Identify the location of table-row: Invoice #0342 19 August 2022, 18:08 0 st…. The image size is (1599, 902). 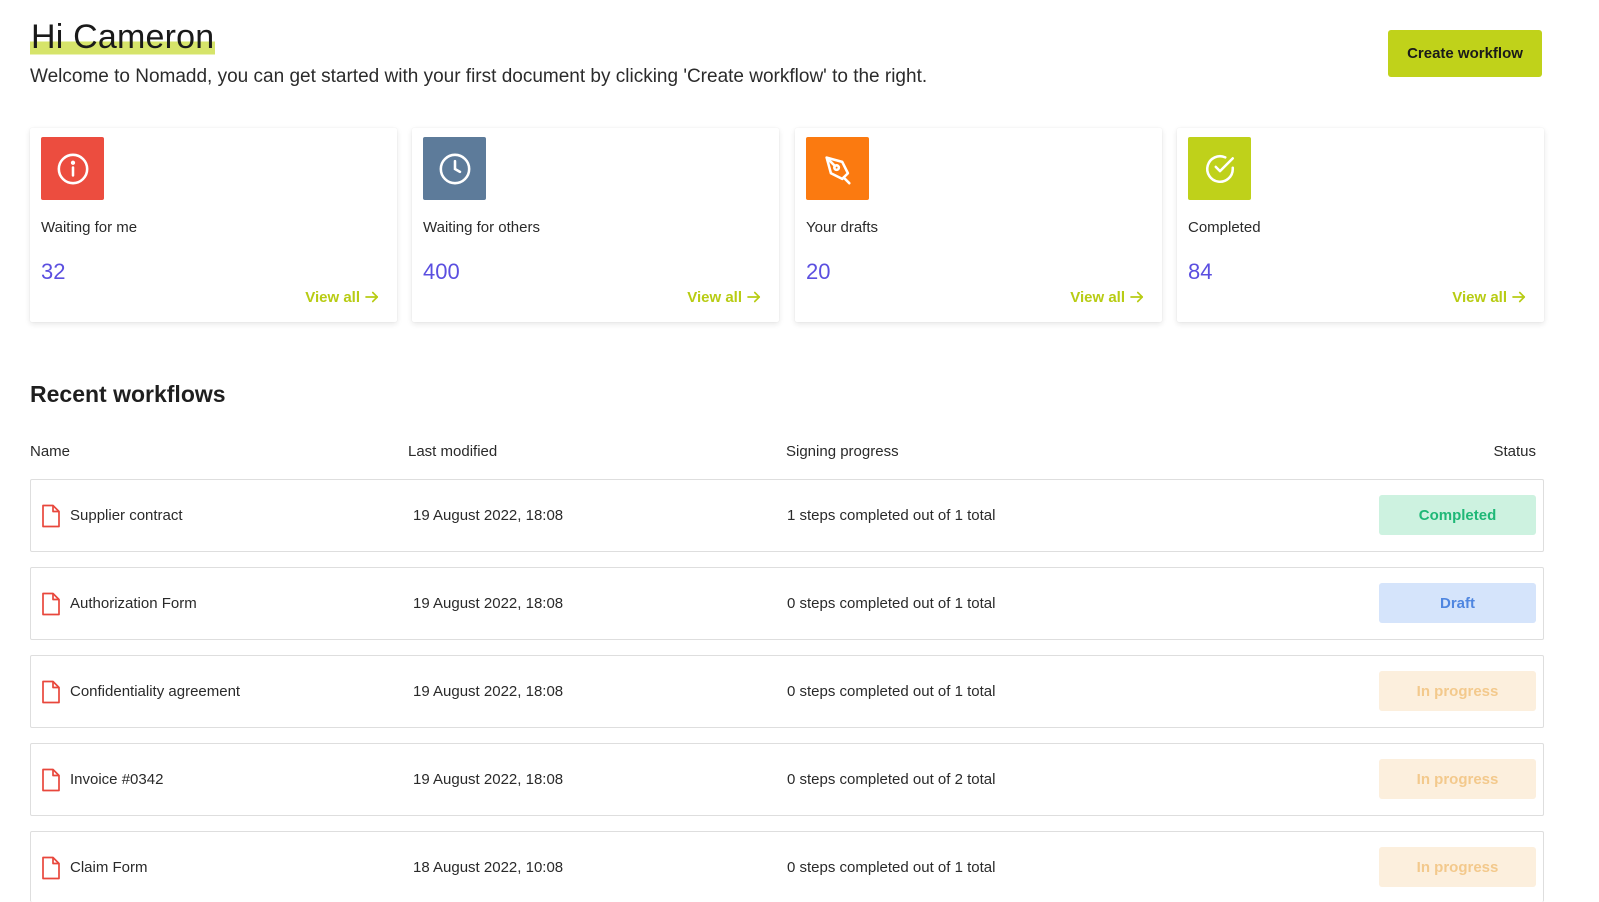
(787, 779).